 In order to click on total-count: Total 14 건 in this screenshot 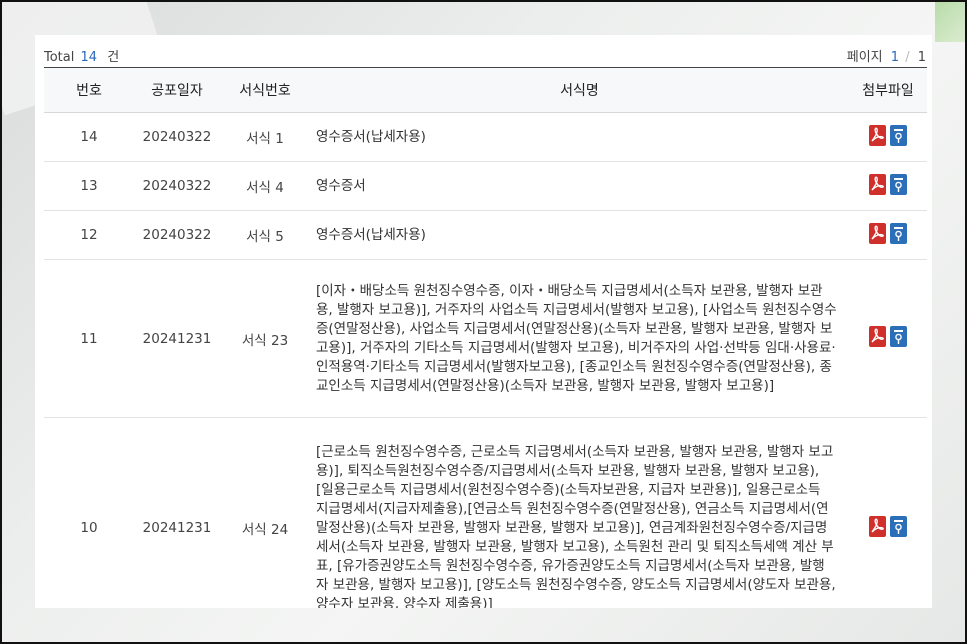, I will do `click(81, 55)`.